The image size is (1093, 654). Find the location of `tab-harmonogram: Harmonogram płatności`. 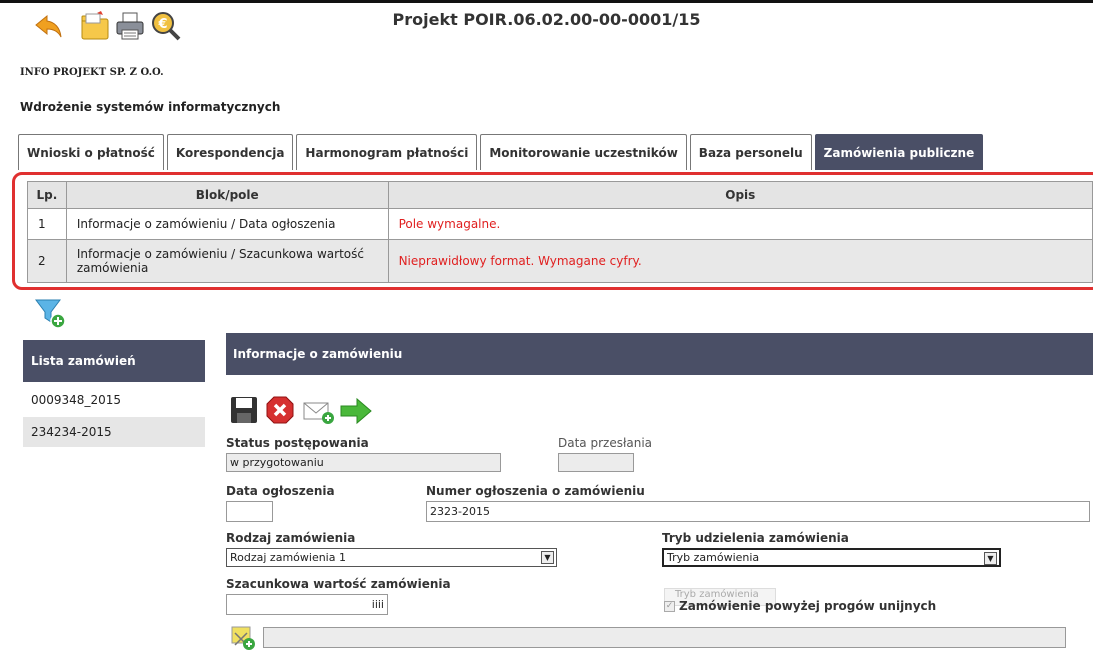

tab-harmonogram: Harmonogram płatności is located at coordinates (387, 152).